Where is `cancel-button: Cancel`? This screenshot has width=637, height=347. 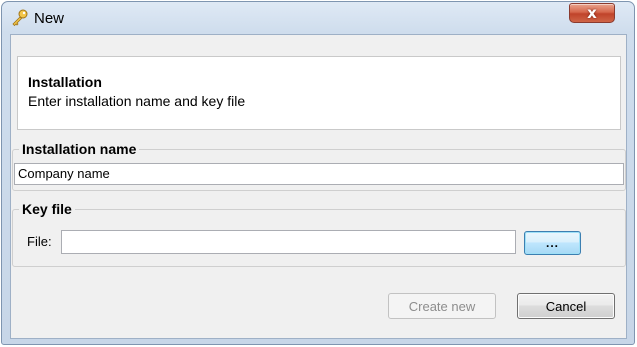 cancel-button: Cancel is located at coordinates (566, 306).